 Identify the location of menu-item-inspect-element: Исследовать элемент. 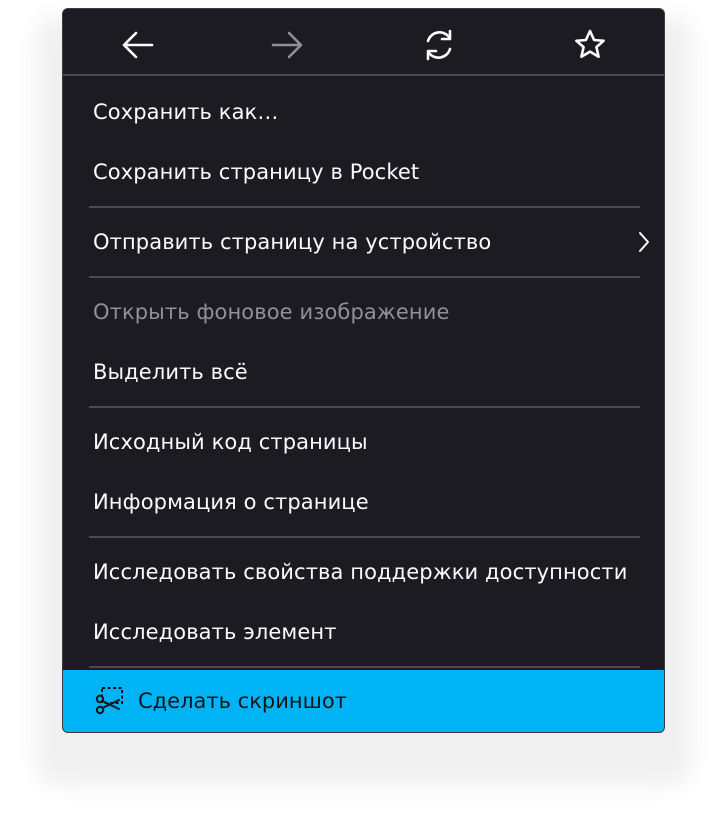
(363, 632).